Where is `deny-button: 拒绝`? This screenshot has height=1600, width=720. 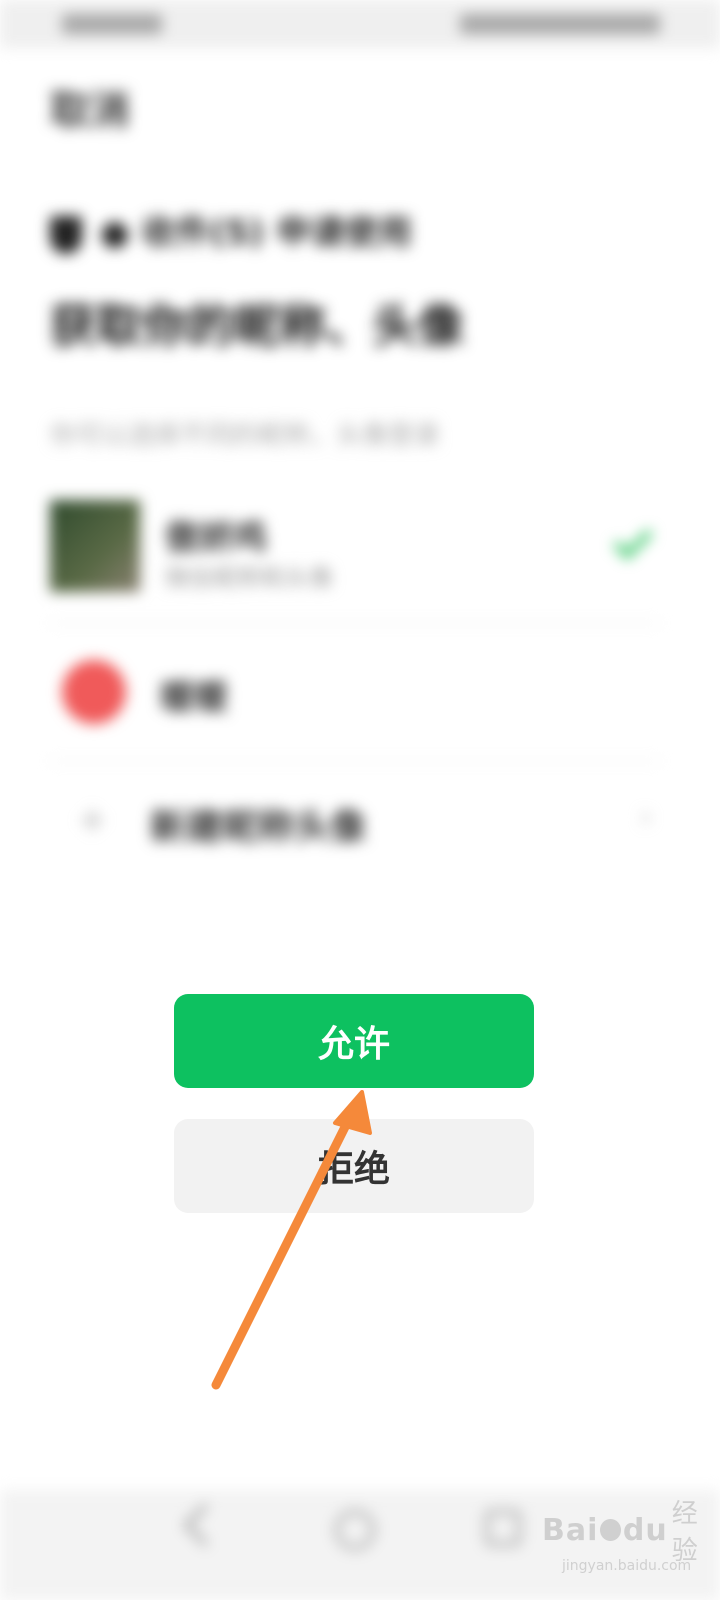
deny-button: 拒绝 is located at coordinates (354, 1166).